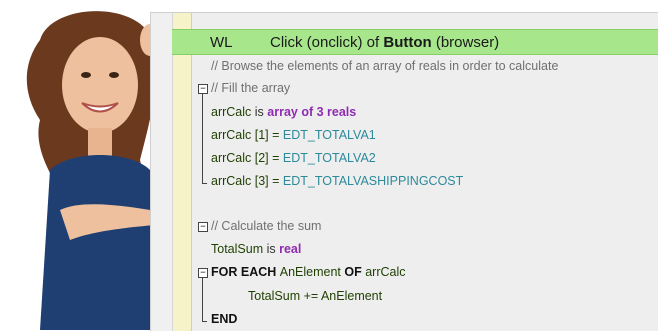 The width and height of the screenshot is (658, 335). Describe the element at coordinates (245, 272) in the screenshot. I see `for-keyword: FOR EACH` at that location.